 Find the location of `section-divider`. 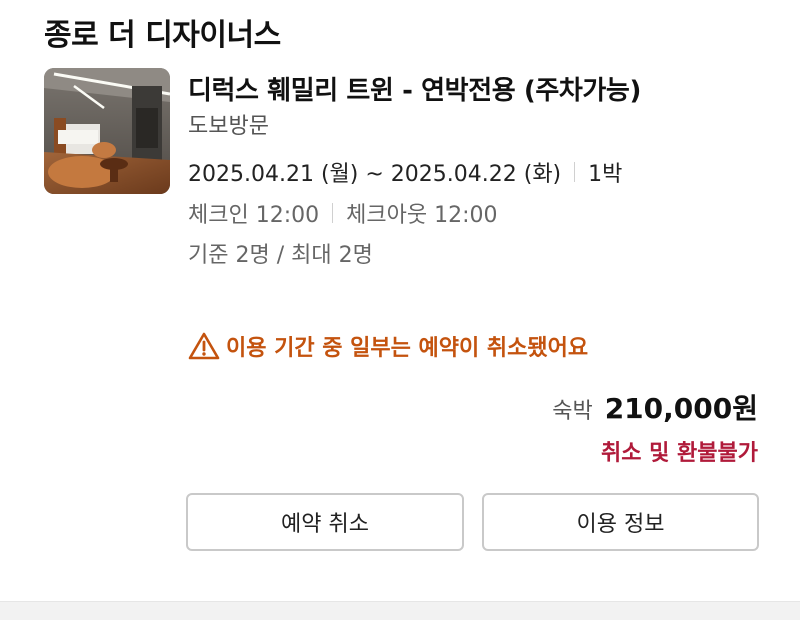

section-divider is located at coordinates (400, 610).